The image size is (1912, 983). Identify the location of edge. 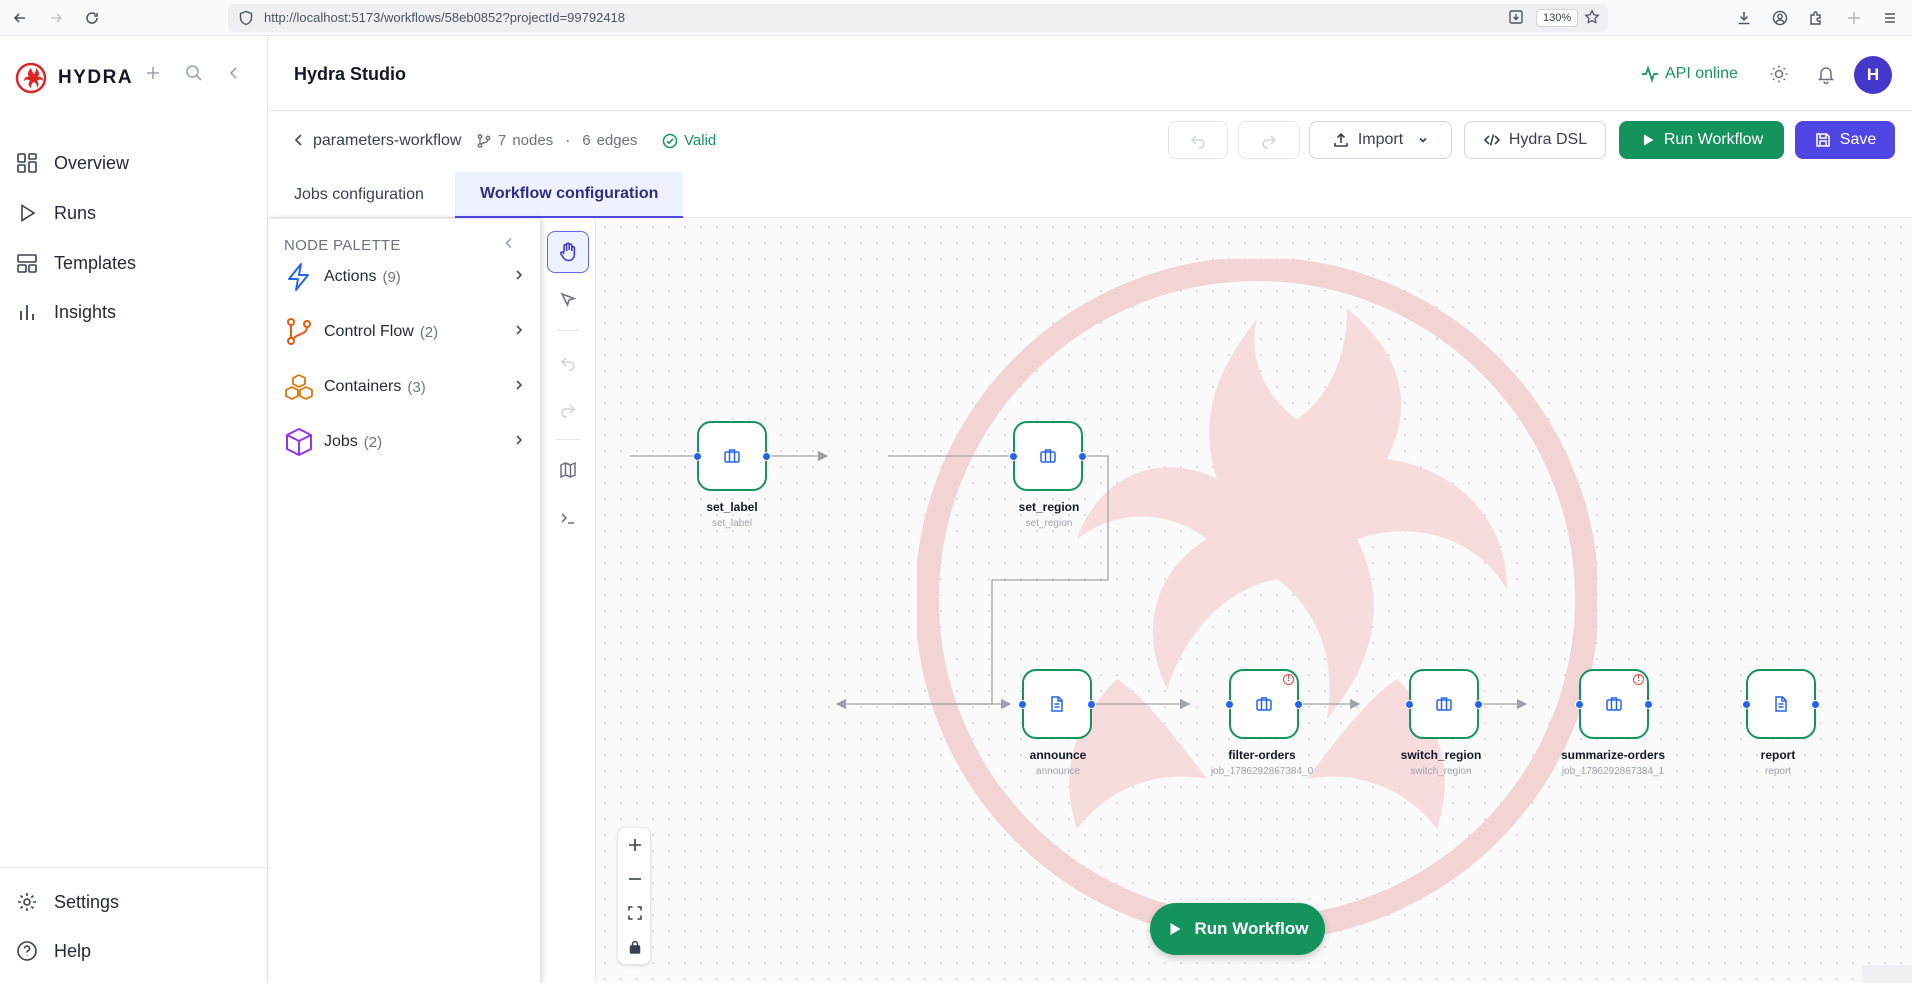
(972, 582).